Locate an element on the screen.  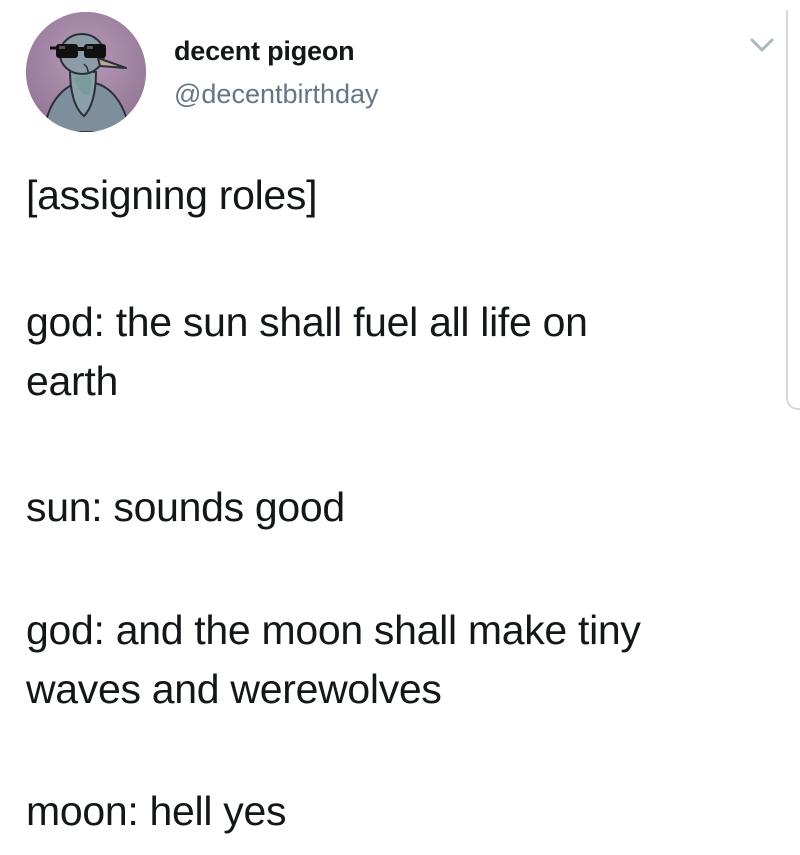
tweet-line: earth is located at coordinates (72, 381).